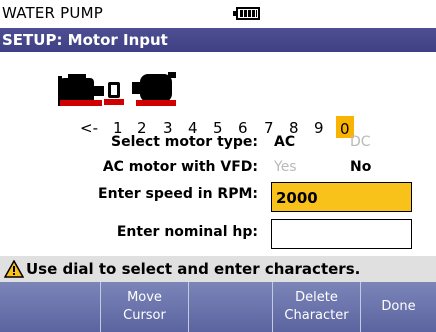  I want to click on speed-input: 2000, so click(341, 197).